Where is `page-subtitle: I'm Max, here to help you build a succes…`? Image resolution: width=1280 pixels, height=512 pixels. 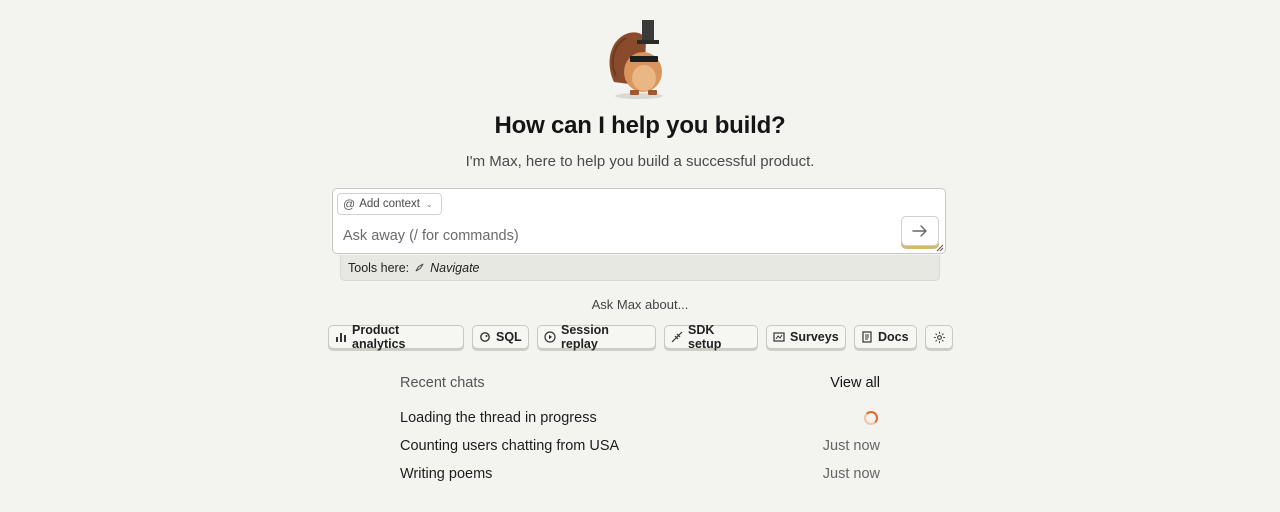
page-subtitle: I'm Max, here to help you build a succes… is located at coordinates (640, 161).